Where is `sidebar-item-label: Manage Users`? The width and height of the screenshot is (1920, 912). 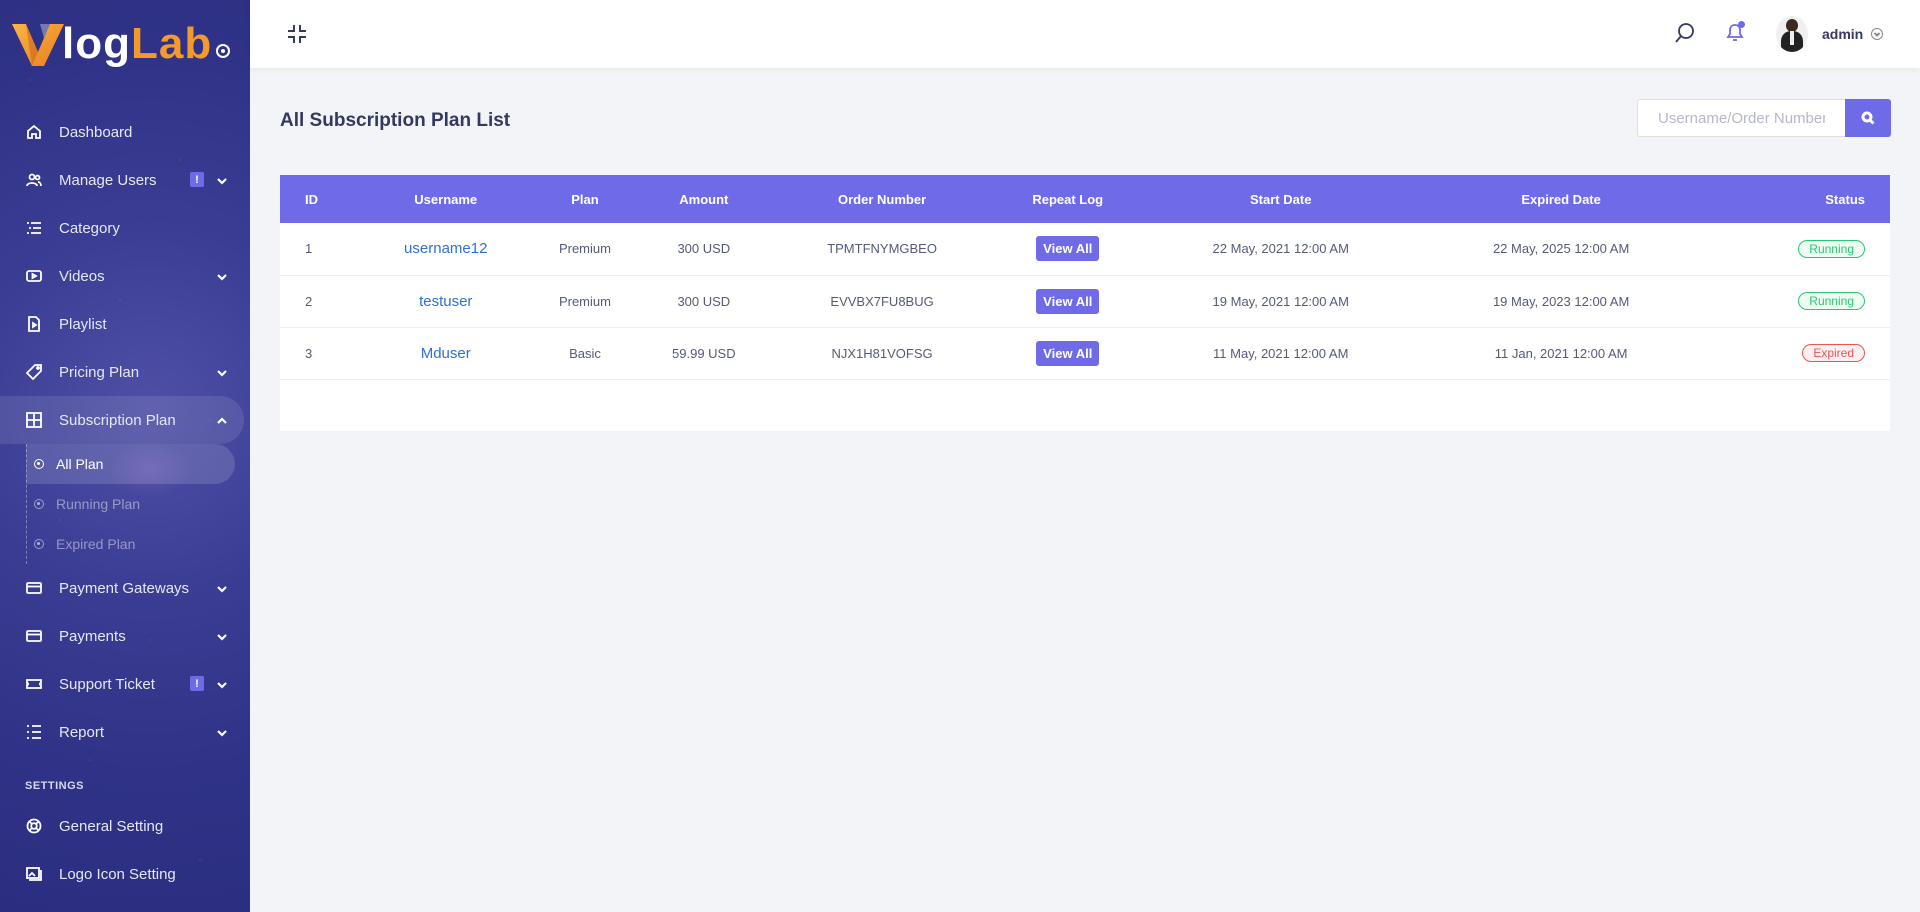
sidebar-item-label: Manage Users is located at coordinates (108, 180).